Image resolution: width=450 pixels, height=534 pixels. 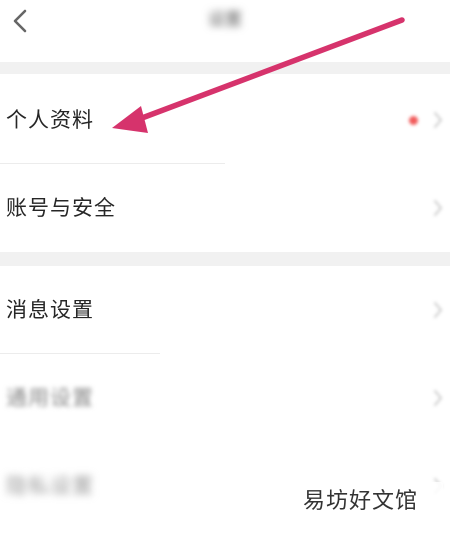 What do you see at coordinates (50, 398) in the screenshot?
I see `settings-item-label: 通用设置` at bounding box center [50, 398].